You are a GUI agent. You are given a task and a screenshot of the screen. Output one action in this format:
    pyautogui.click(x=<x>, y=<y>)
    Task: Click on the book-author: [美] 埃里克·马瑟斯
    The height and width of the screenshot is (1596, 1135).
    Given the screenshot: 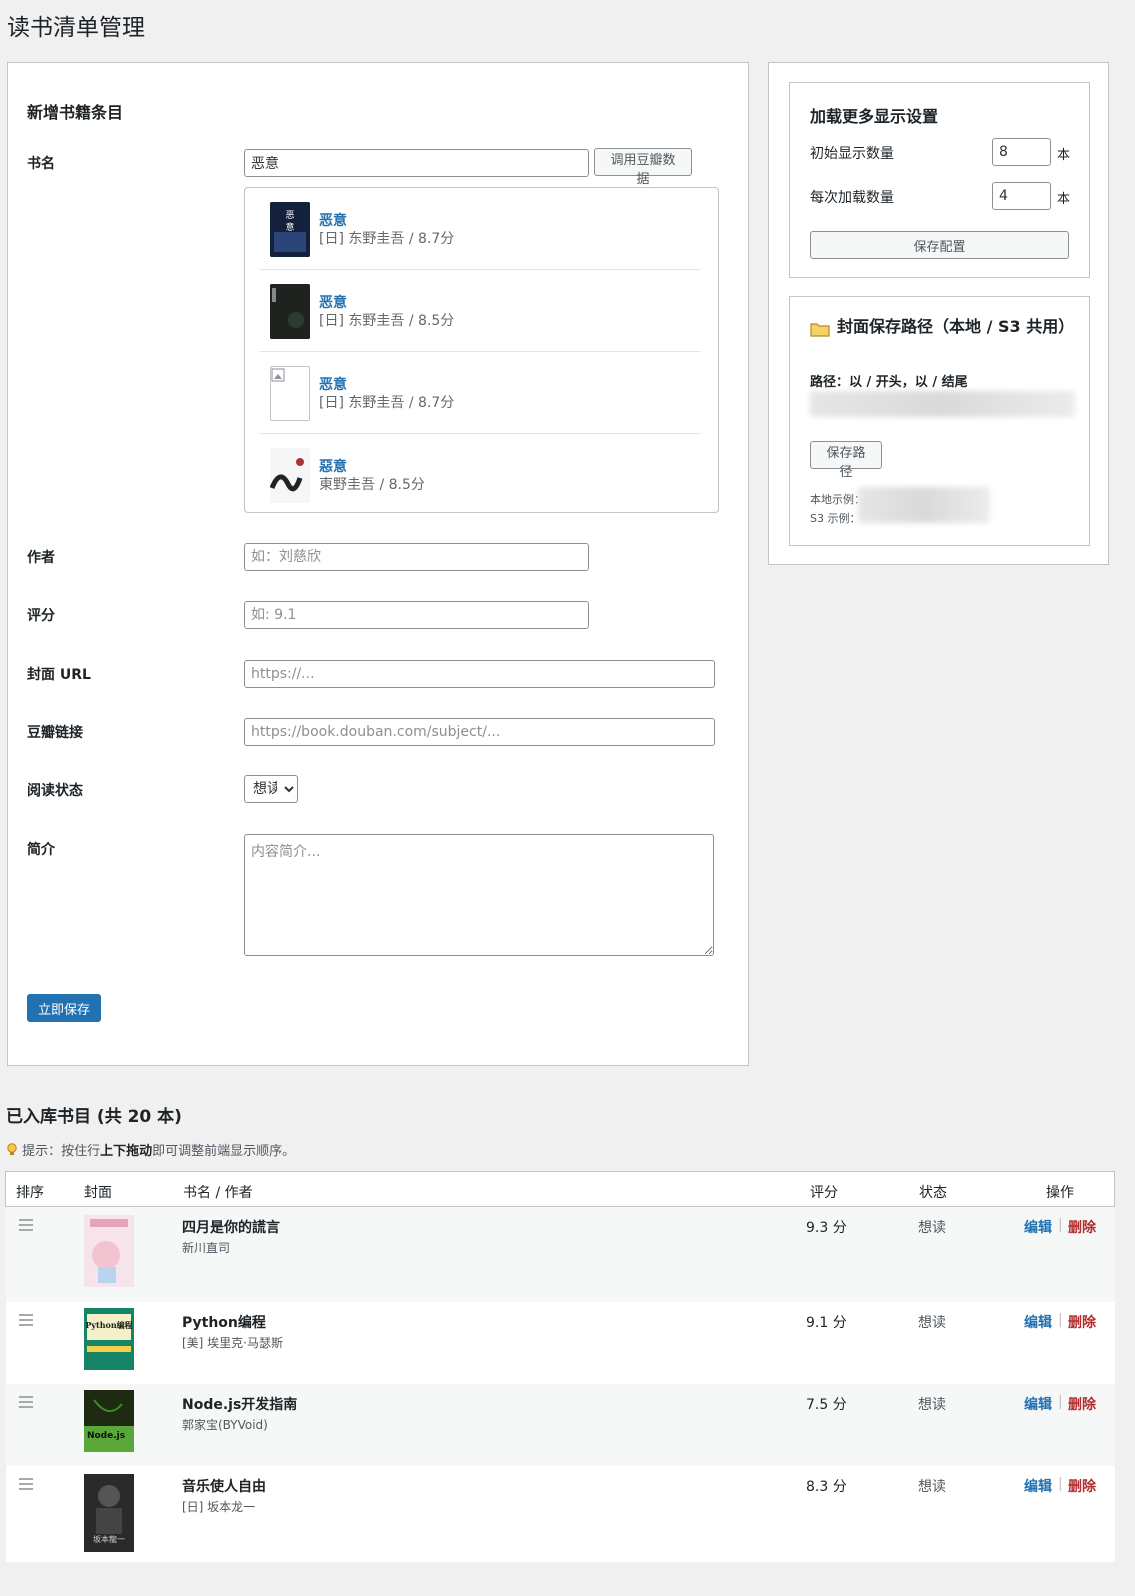 What is the action you would take?
    pyautogui.click(x=232, y=1343)
    